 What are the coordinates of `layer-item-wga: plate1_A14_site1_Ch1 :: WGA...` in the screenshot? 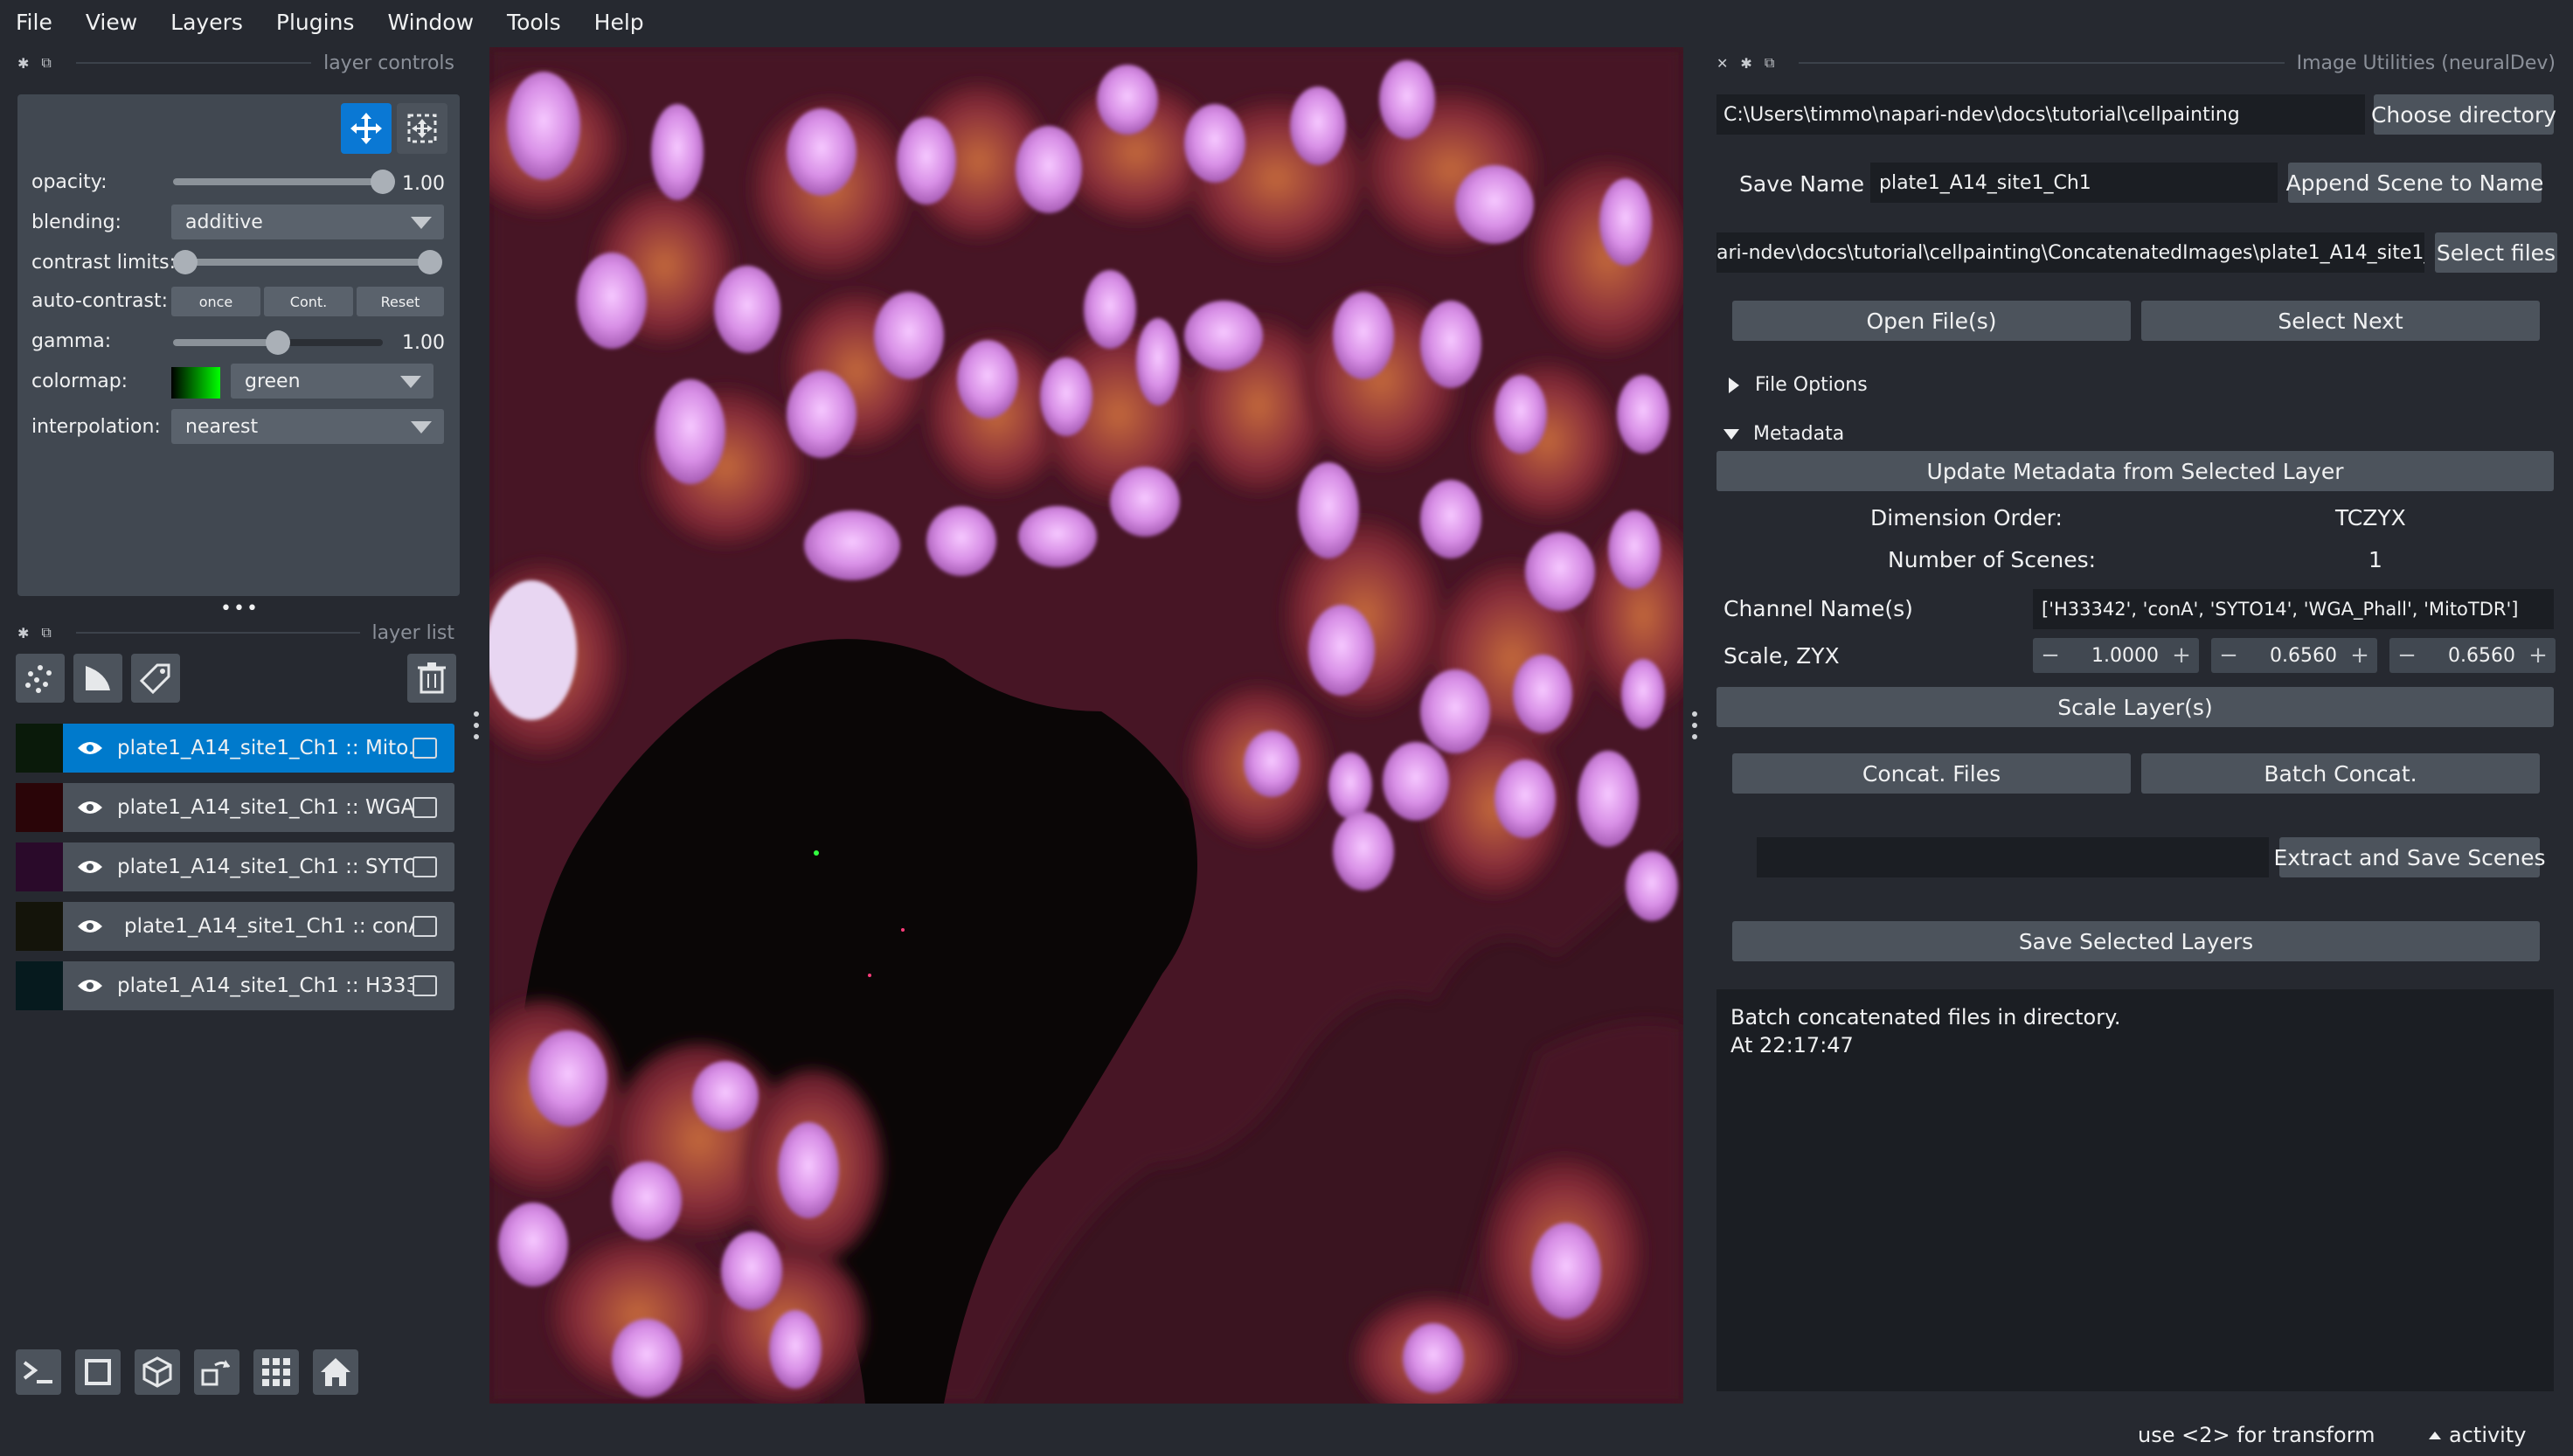 It's located at (235, 807).